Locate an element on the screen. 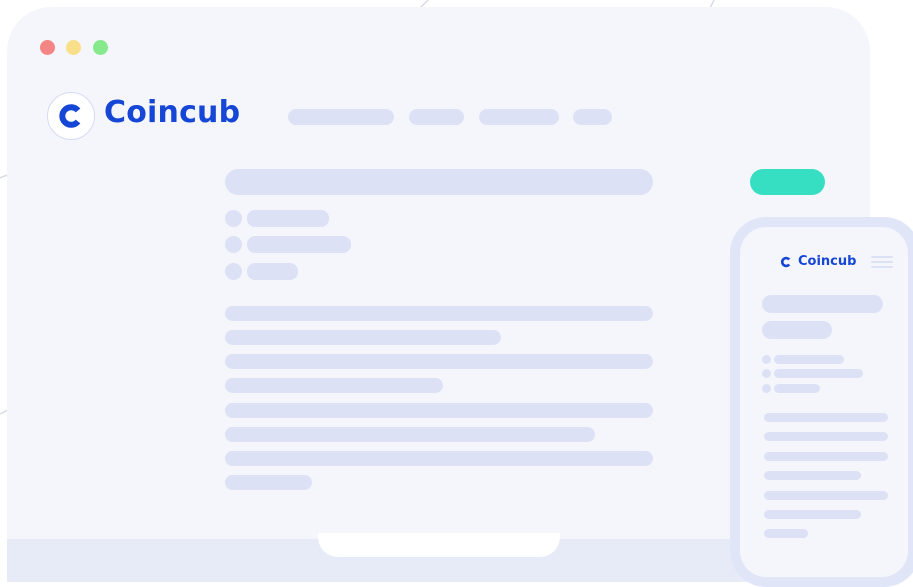 This screenshot has height=587, width=913. minimize-dot is located at coordinates (73, 47).